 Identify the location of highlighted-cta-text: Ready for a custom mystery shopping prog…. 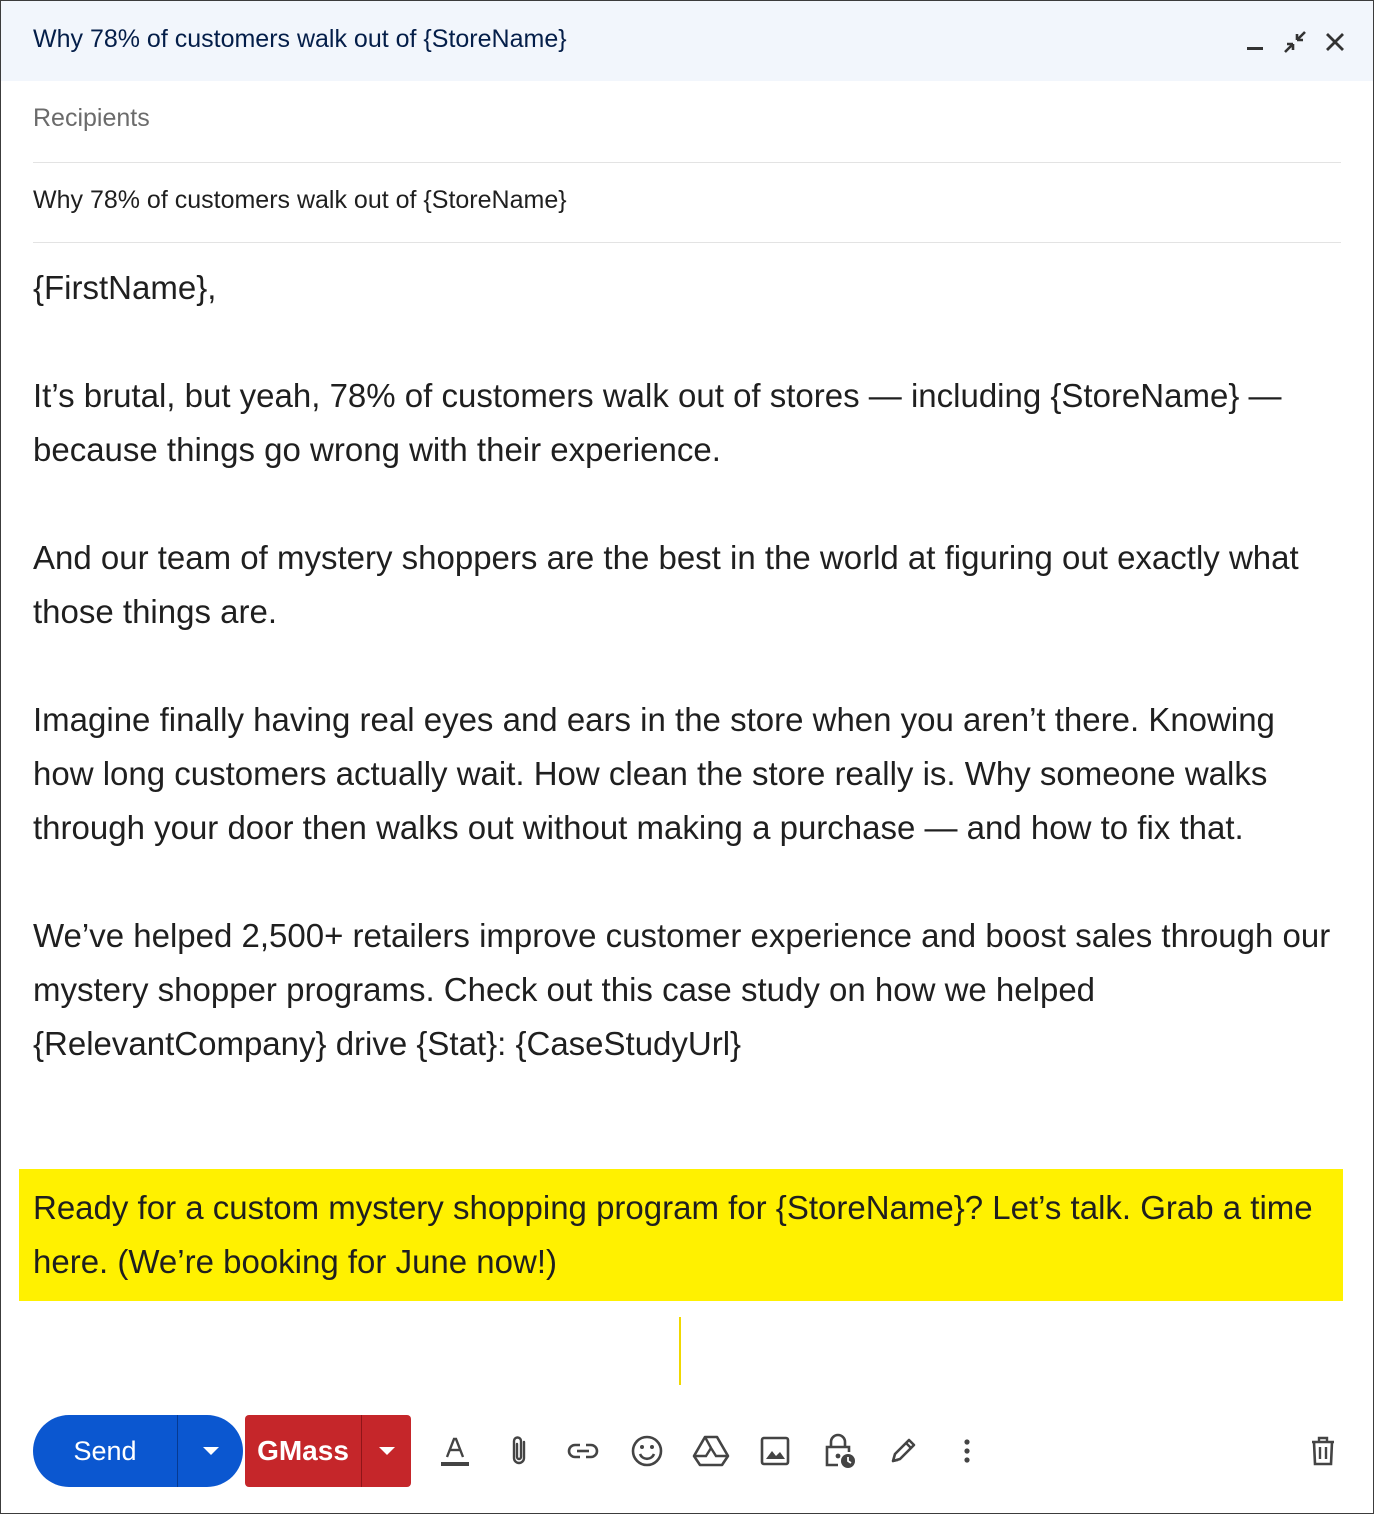
(673, 1234).